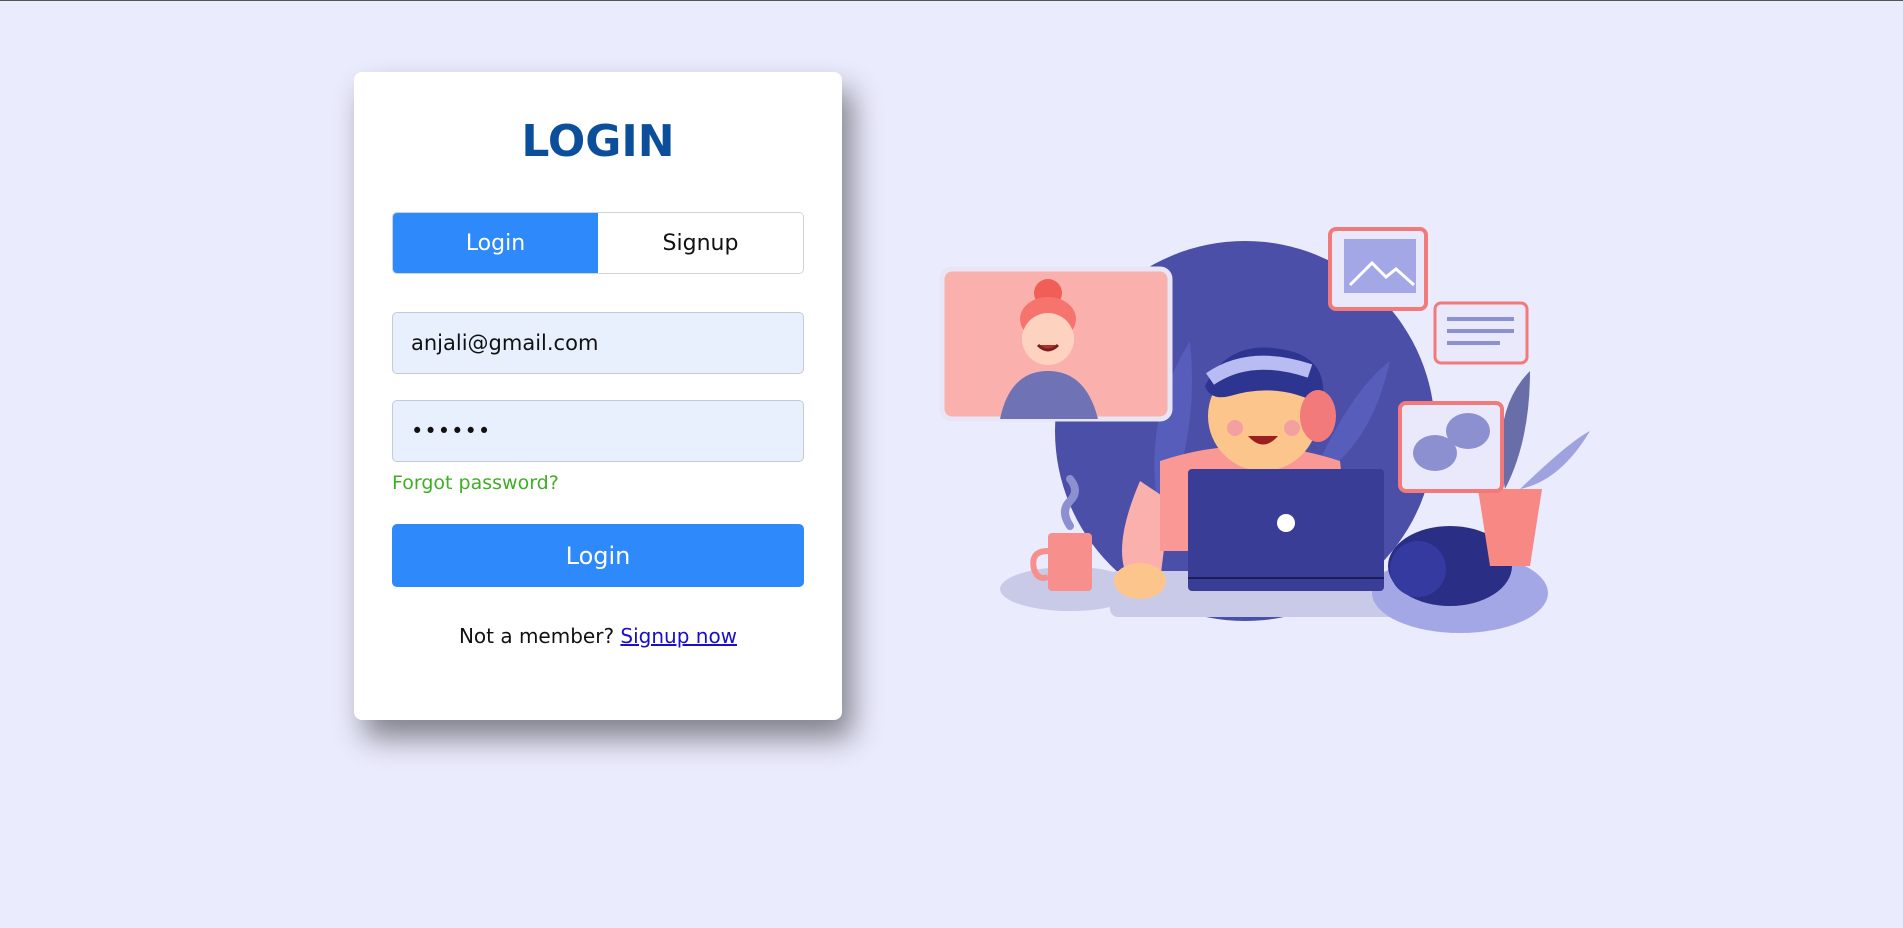  Describe the element at coordinates (1418, 569) in the screenshot. I see `cat-head` at that location.